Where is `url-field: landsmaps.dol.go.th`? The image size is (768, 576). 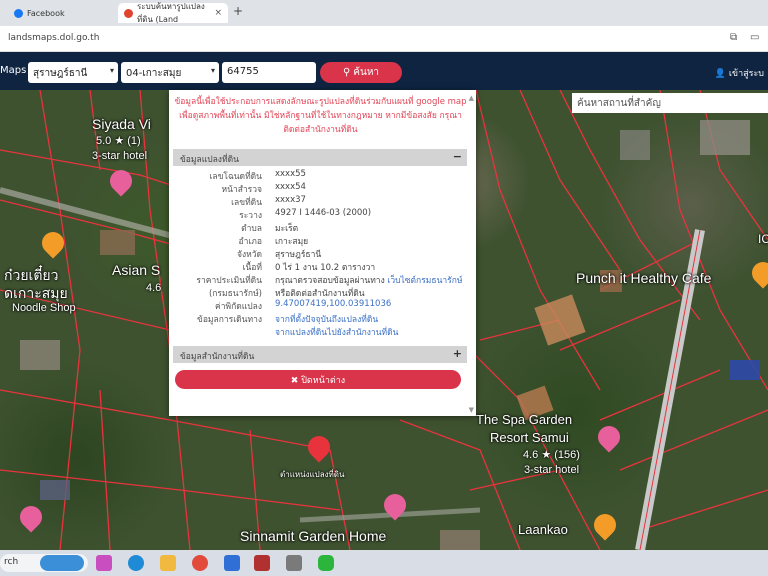 url-field: landsmaps.dol.go.th is located at coordinates (53, 38).